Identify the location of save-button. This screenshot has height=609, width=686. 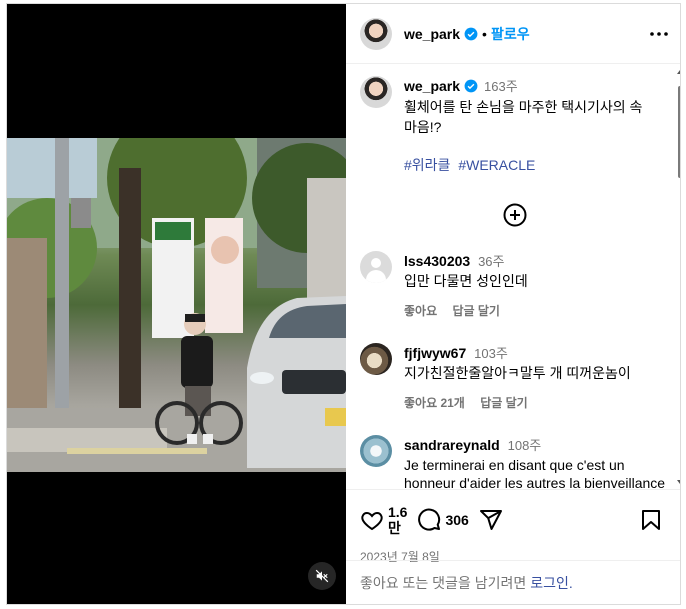
(651, 520).